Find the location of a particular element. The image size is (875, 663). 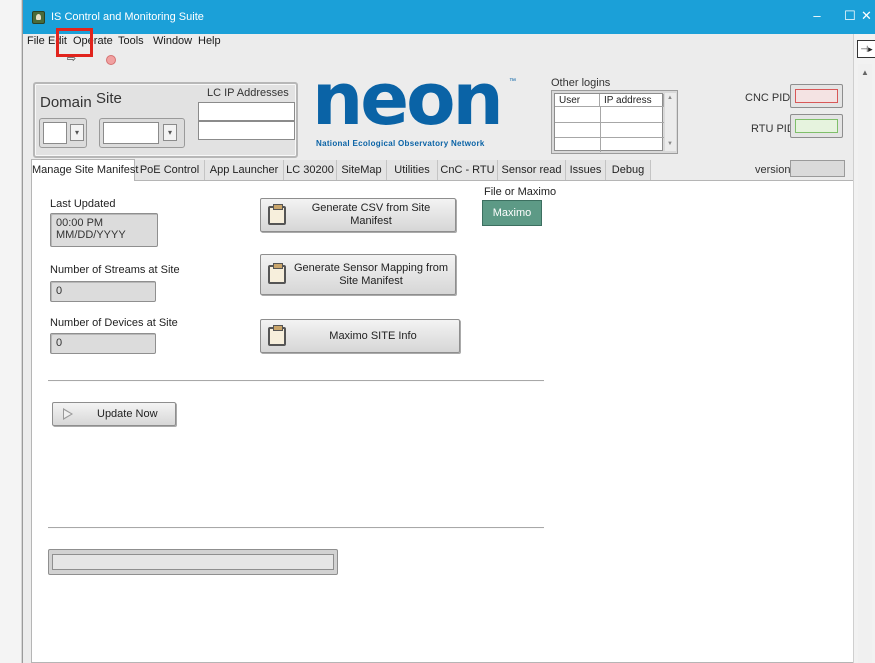

run-button-highlight is located at coordinates (74, 42).